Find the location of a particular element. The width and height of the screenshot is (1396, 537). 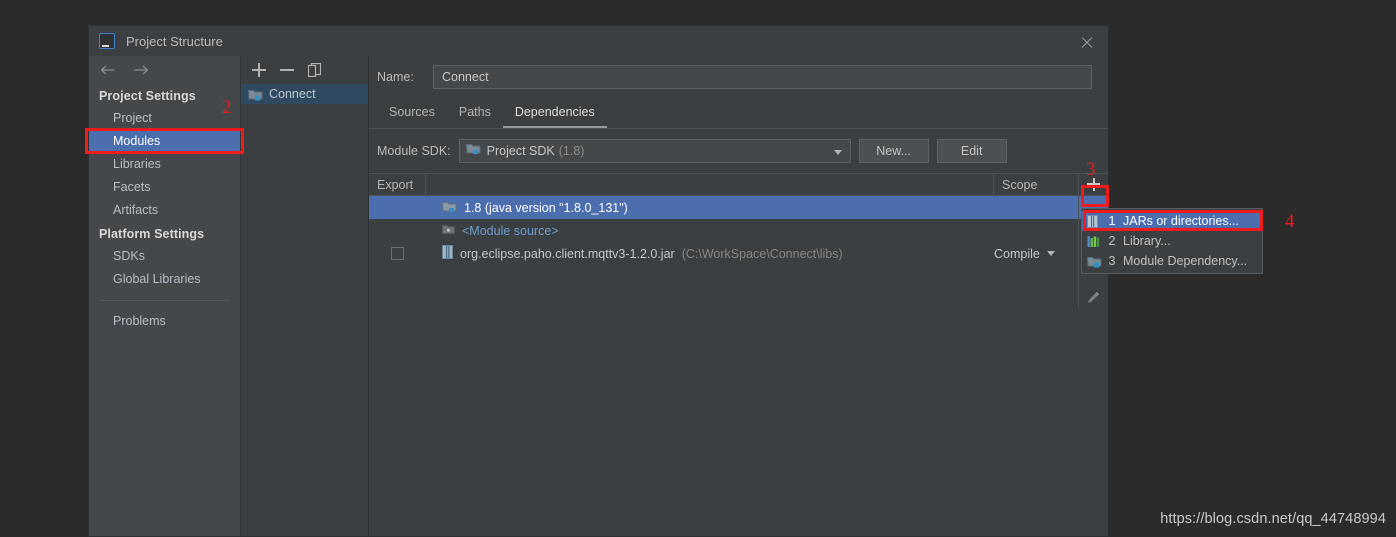

name-label: Name: is located at coordinates (395, 77).